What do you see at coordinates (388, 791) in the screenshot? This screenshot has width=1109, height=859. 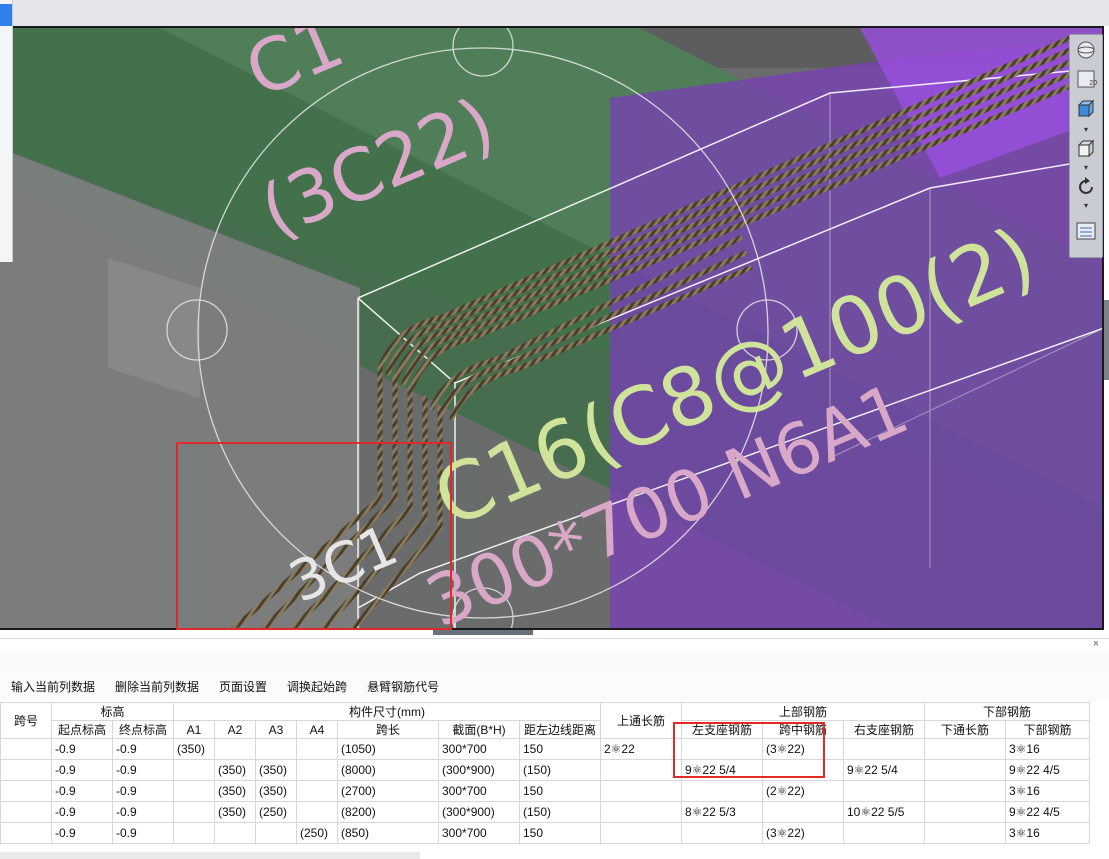 I see `cell-span-length: (2700)` at bounding box center [388, 791].